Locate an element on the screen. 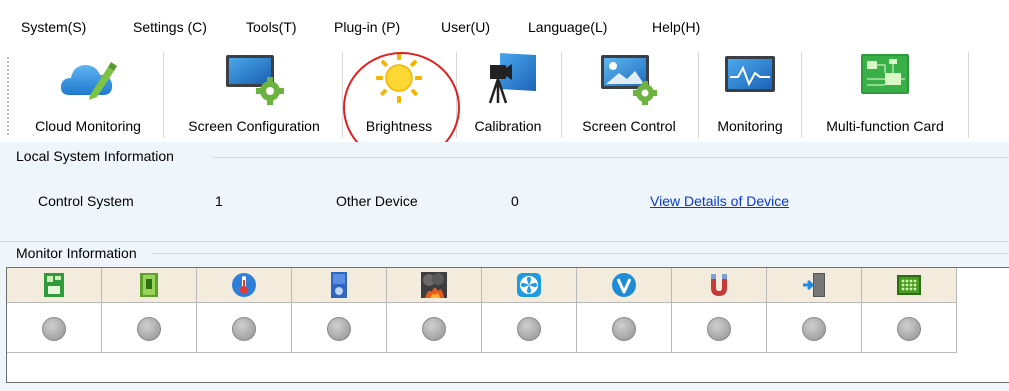  multi-function-card-button: Multi-function Card is located at coordinates (885, 93).